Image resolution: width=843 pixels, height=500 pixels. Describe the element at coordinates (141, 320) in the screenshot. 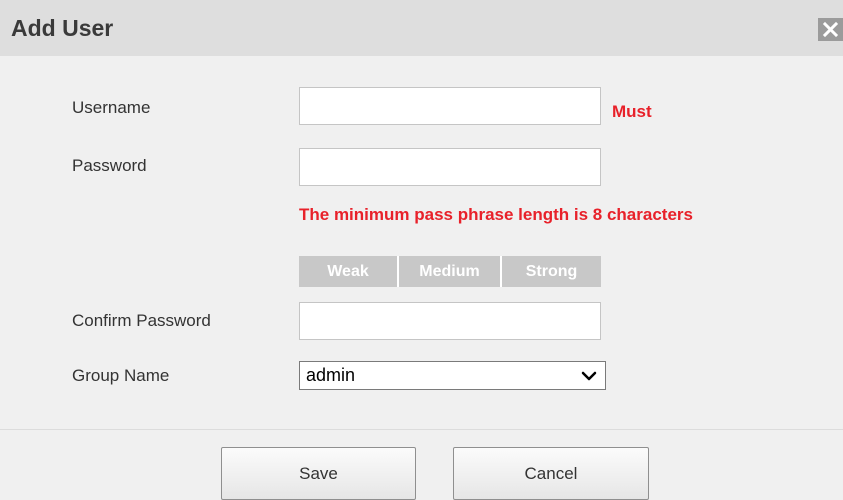

I see `confirm-password-label: Confirm Password` at that location.